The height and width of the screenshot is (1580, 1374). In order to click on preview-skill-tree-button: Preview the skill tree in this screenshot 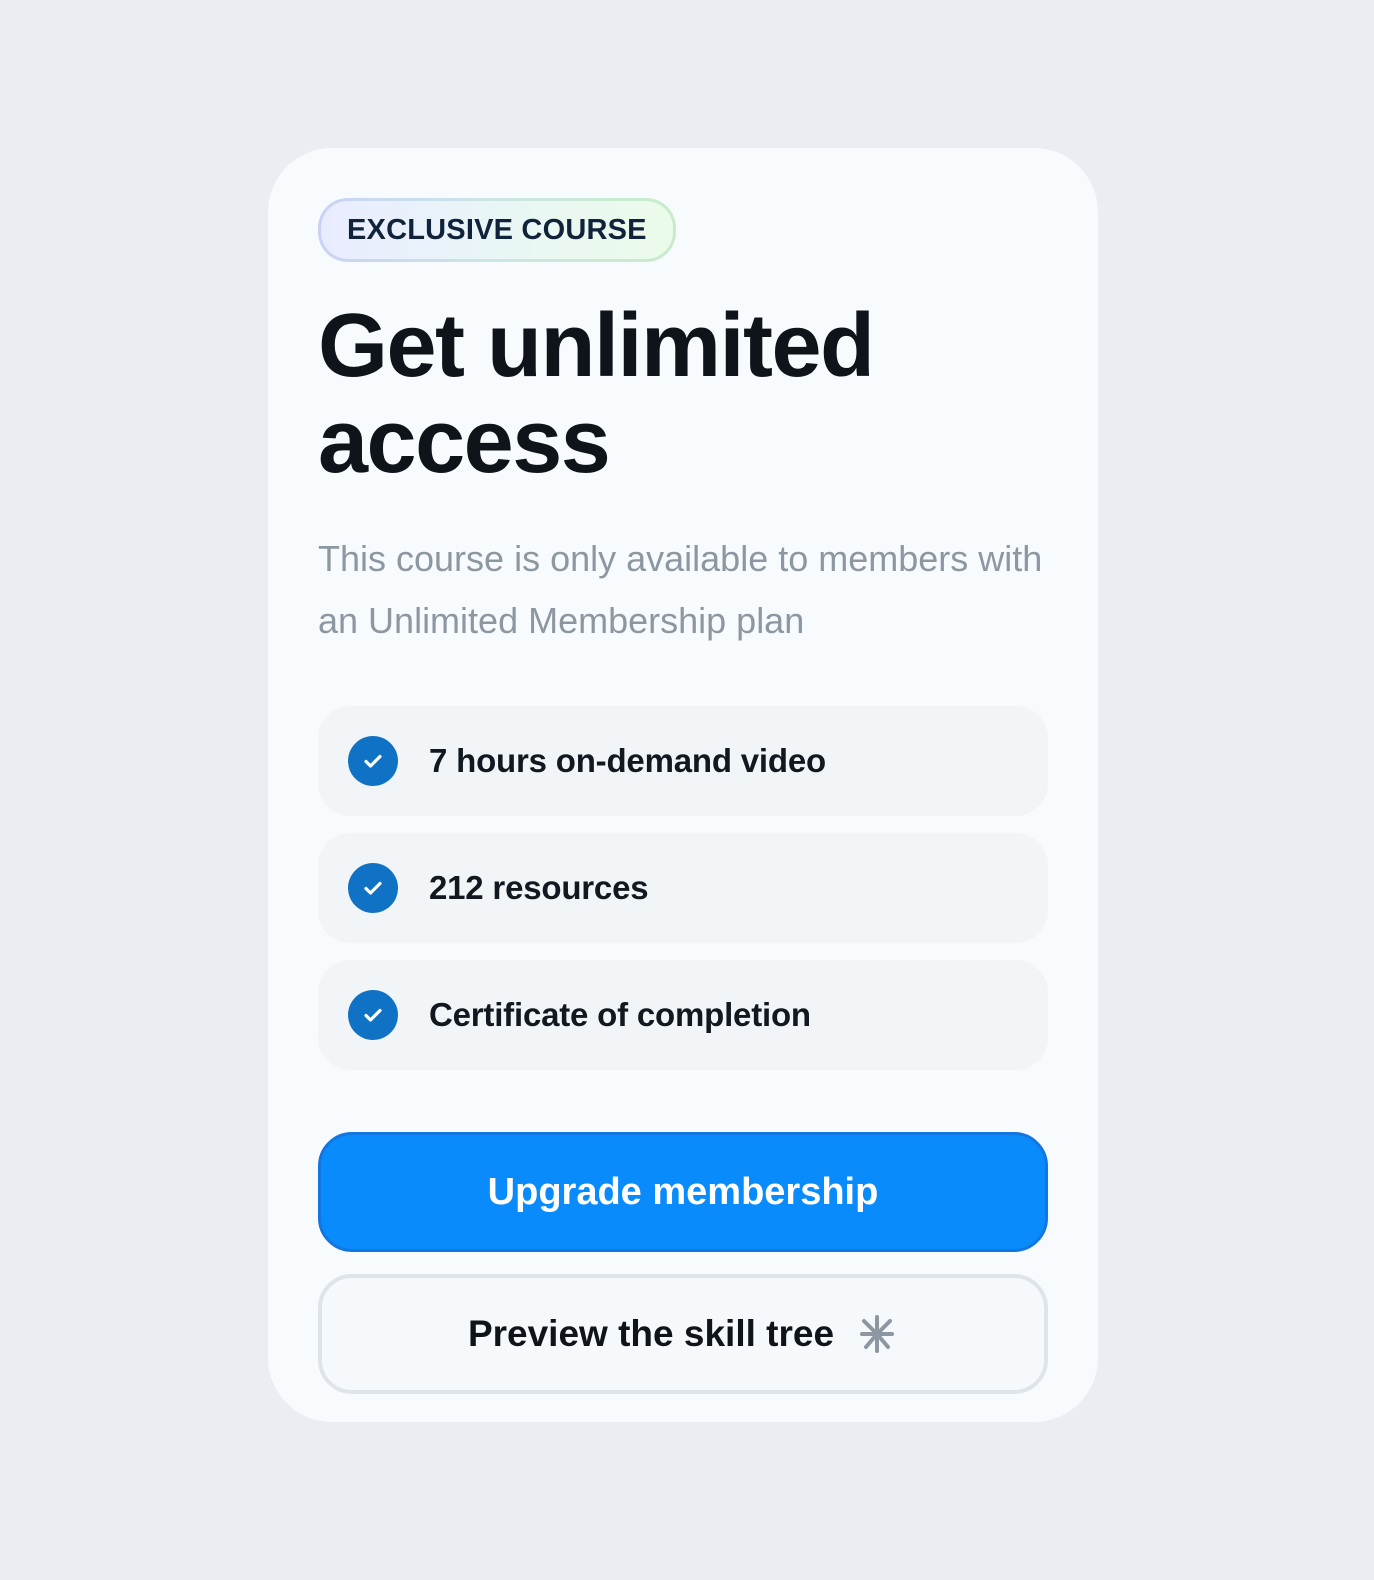, I will do `click(683, 1334)`.